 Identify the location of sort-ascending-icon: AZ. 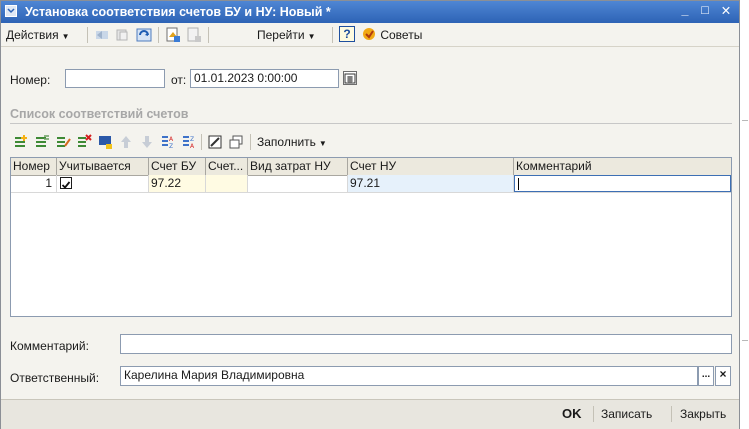
(168, 142).